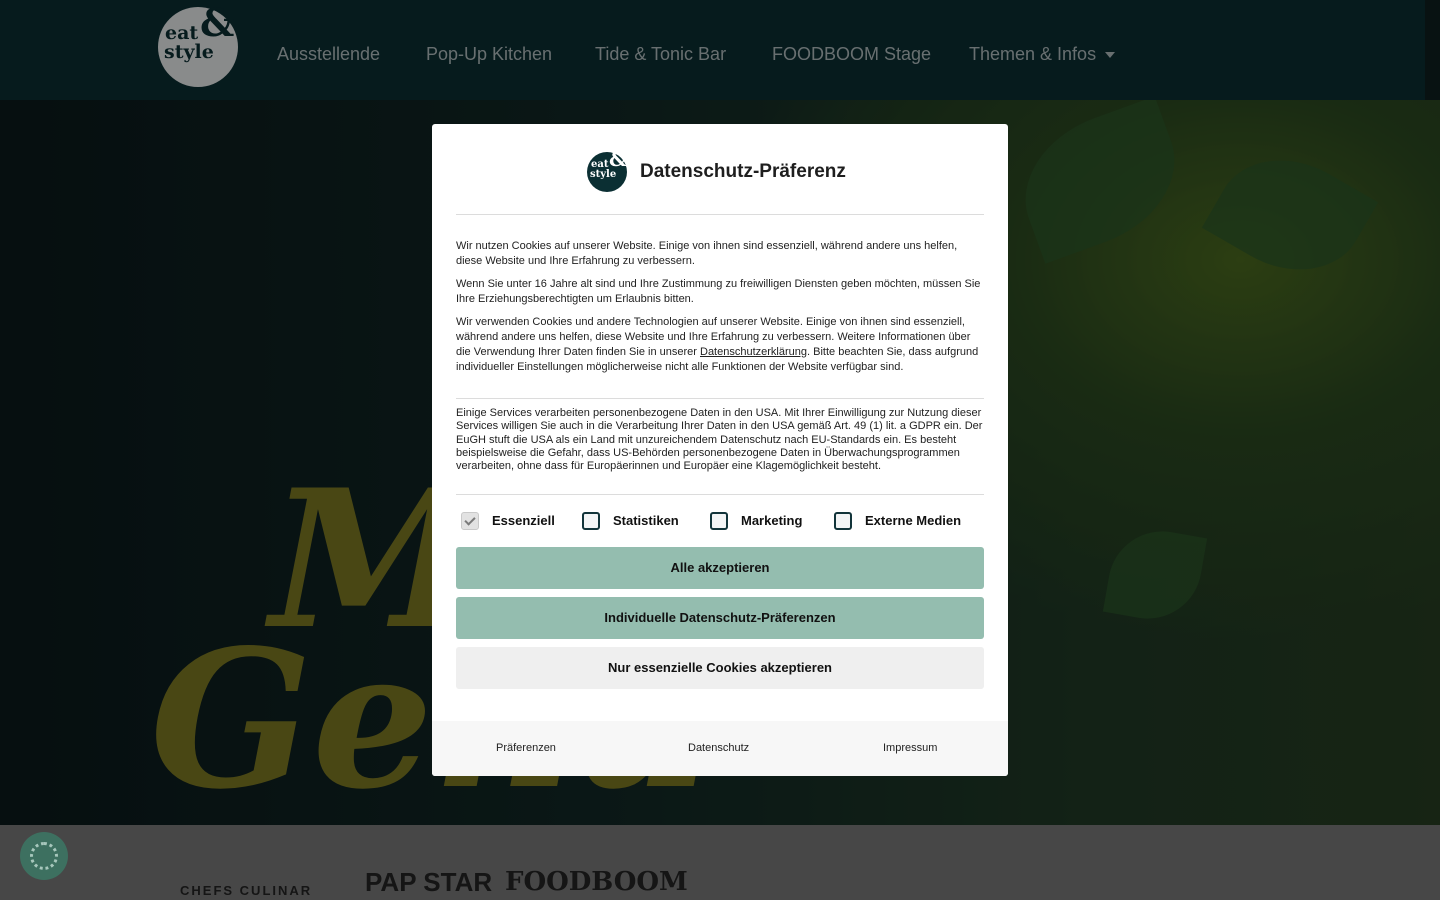  Describe the element at coordinates (720, 618) in the screenshot. I see `individual-preferences-button: Individuelle Datenschutz-Präferenzen` at that location.